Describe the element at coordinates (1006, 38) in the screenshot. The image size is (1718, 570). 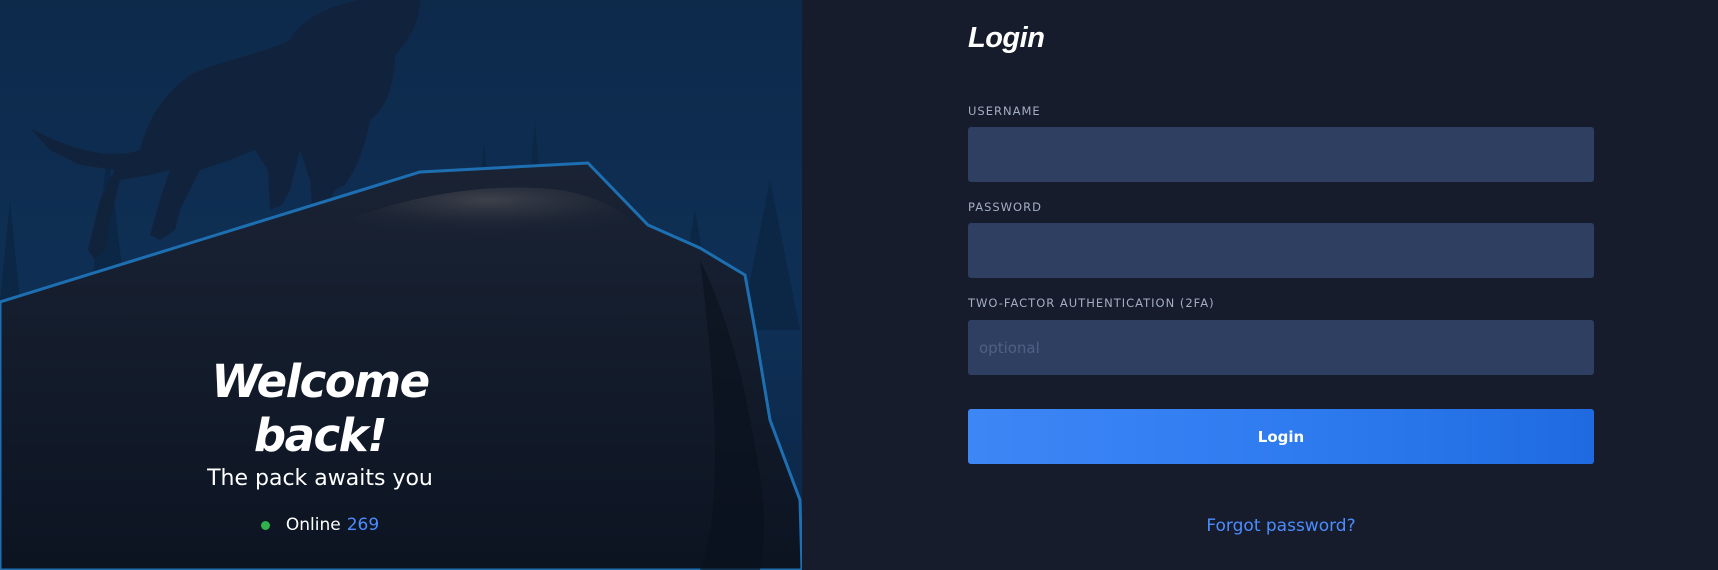
I see `form-title: Login` at that location.